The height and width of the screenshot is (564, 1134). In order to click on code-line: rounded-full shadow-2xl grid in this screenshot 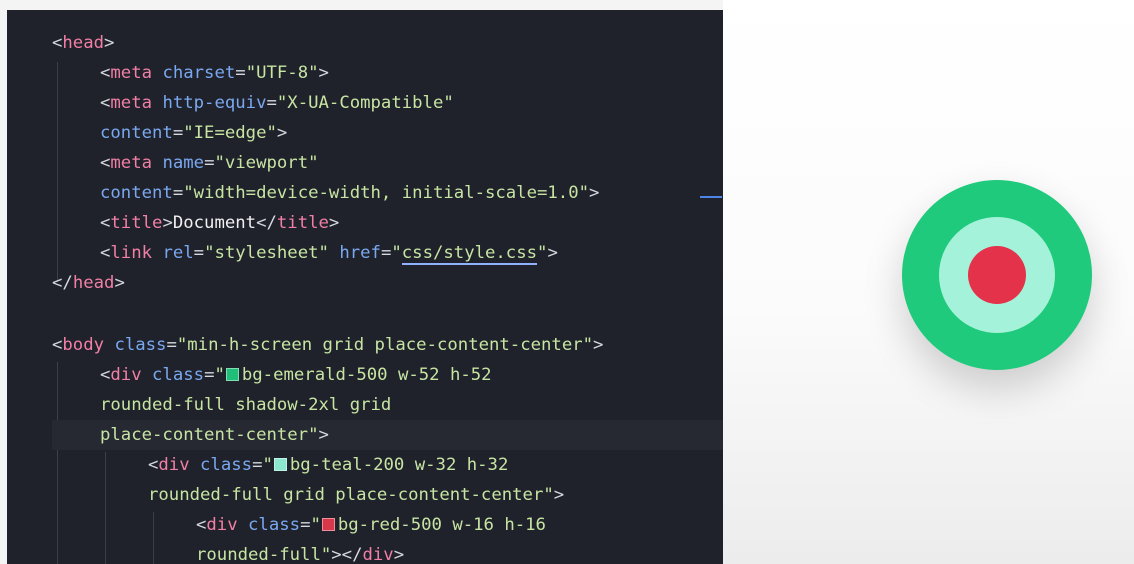, I will do `click(245, 405)`.